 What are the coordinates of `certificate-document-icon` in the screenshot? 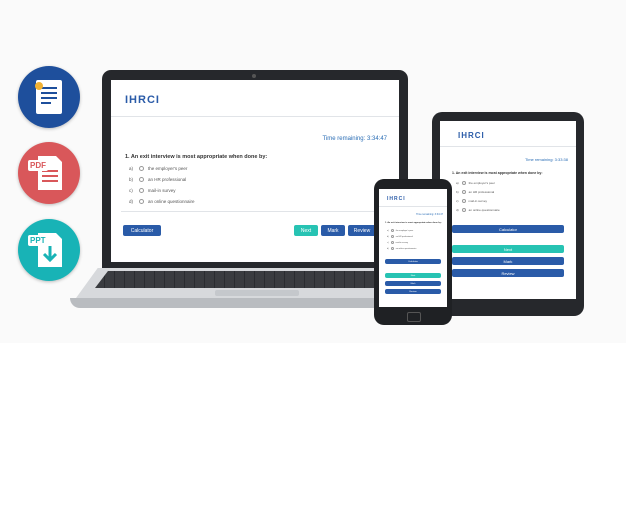 It's located at (48, 97).